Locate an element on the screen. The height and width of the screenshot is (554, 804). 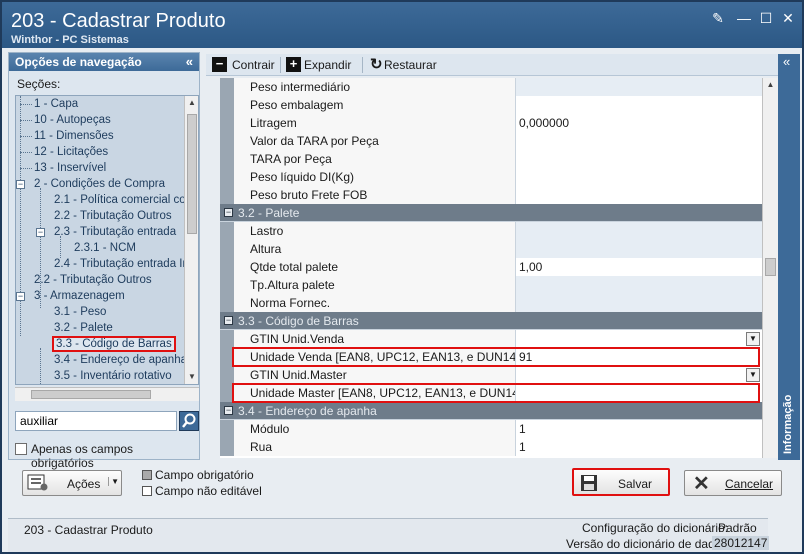
grid-scroll-thumb is located at coordinates (770, 267).